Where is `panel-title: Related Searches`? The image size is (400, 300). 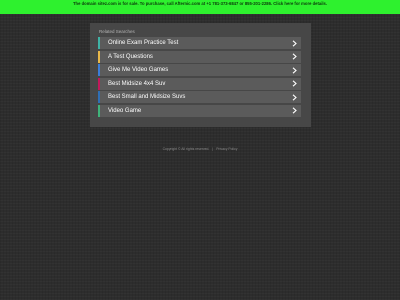 panel-title: Related Searches is located at coordinates (117, 31).